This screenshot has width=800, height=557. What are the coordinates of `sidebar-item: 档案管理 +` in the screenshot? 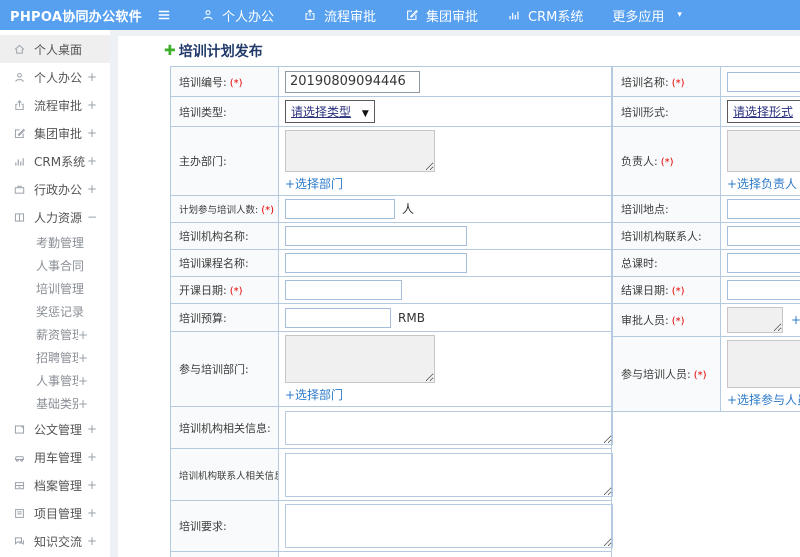 It's located at (55, 485).